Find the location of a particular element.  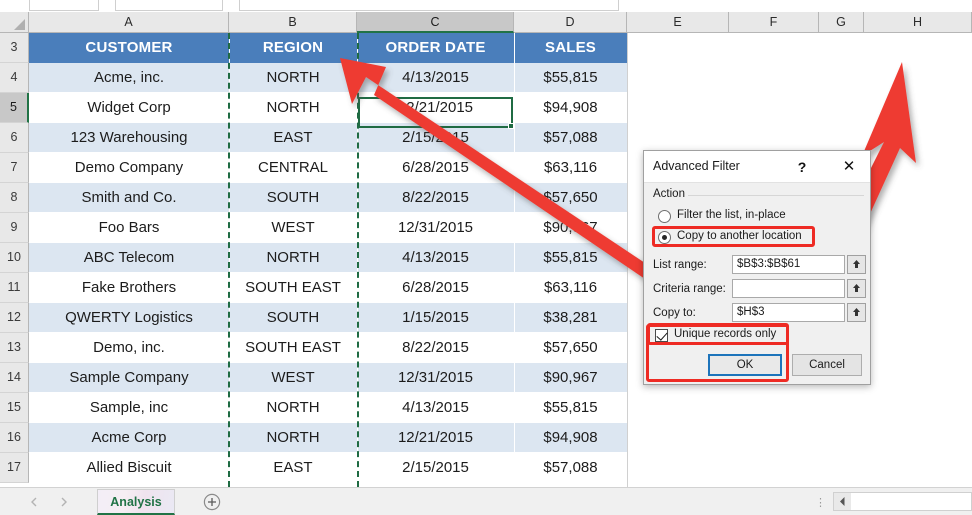

row-header-14: 14 is located at coordinates (14, 378).